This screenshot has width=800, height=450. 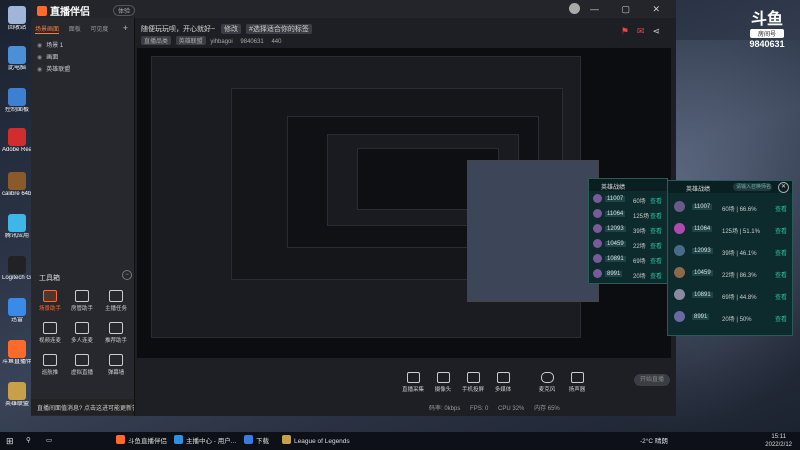 I want to click on desktop-icon-douyu-companion: 斗鱼直播伴侣, so click(x=17, y=353).